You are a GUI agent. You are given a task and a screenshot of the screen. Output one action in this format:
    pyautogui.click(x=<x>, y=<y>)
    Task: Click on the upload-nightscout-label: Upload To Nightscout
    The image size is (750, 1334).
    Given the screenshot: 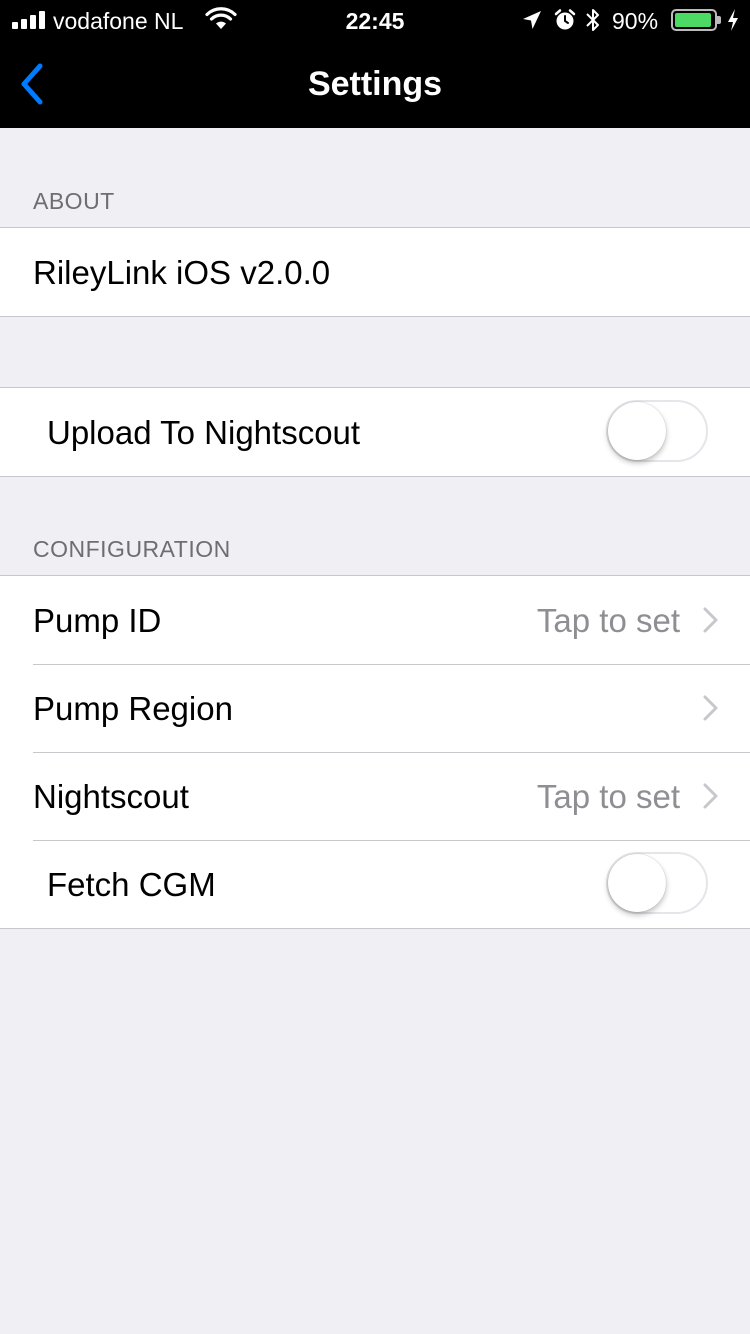 What is the action you would take?
    pyautogui.click(x=204, y=432)
    